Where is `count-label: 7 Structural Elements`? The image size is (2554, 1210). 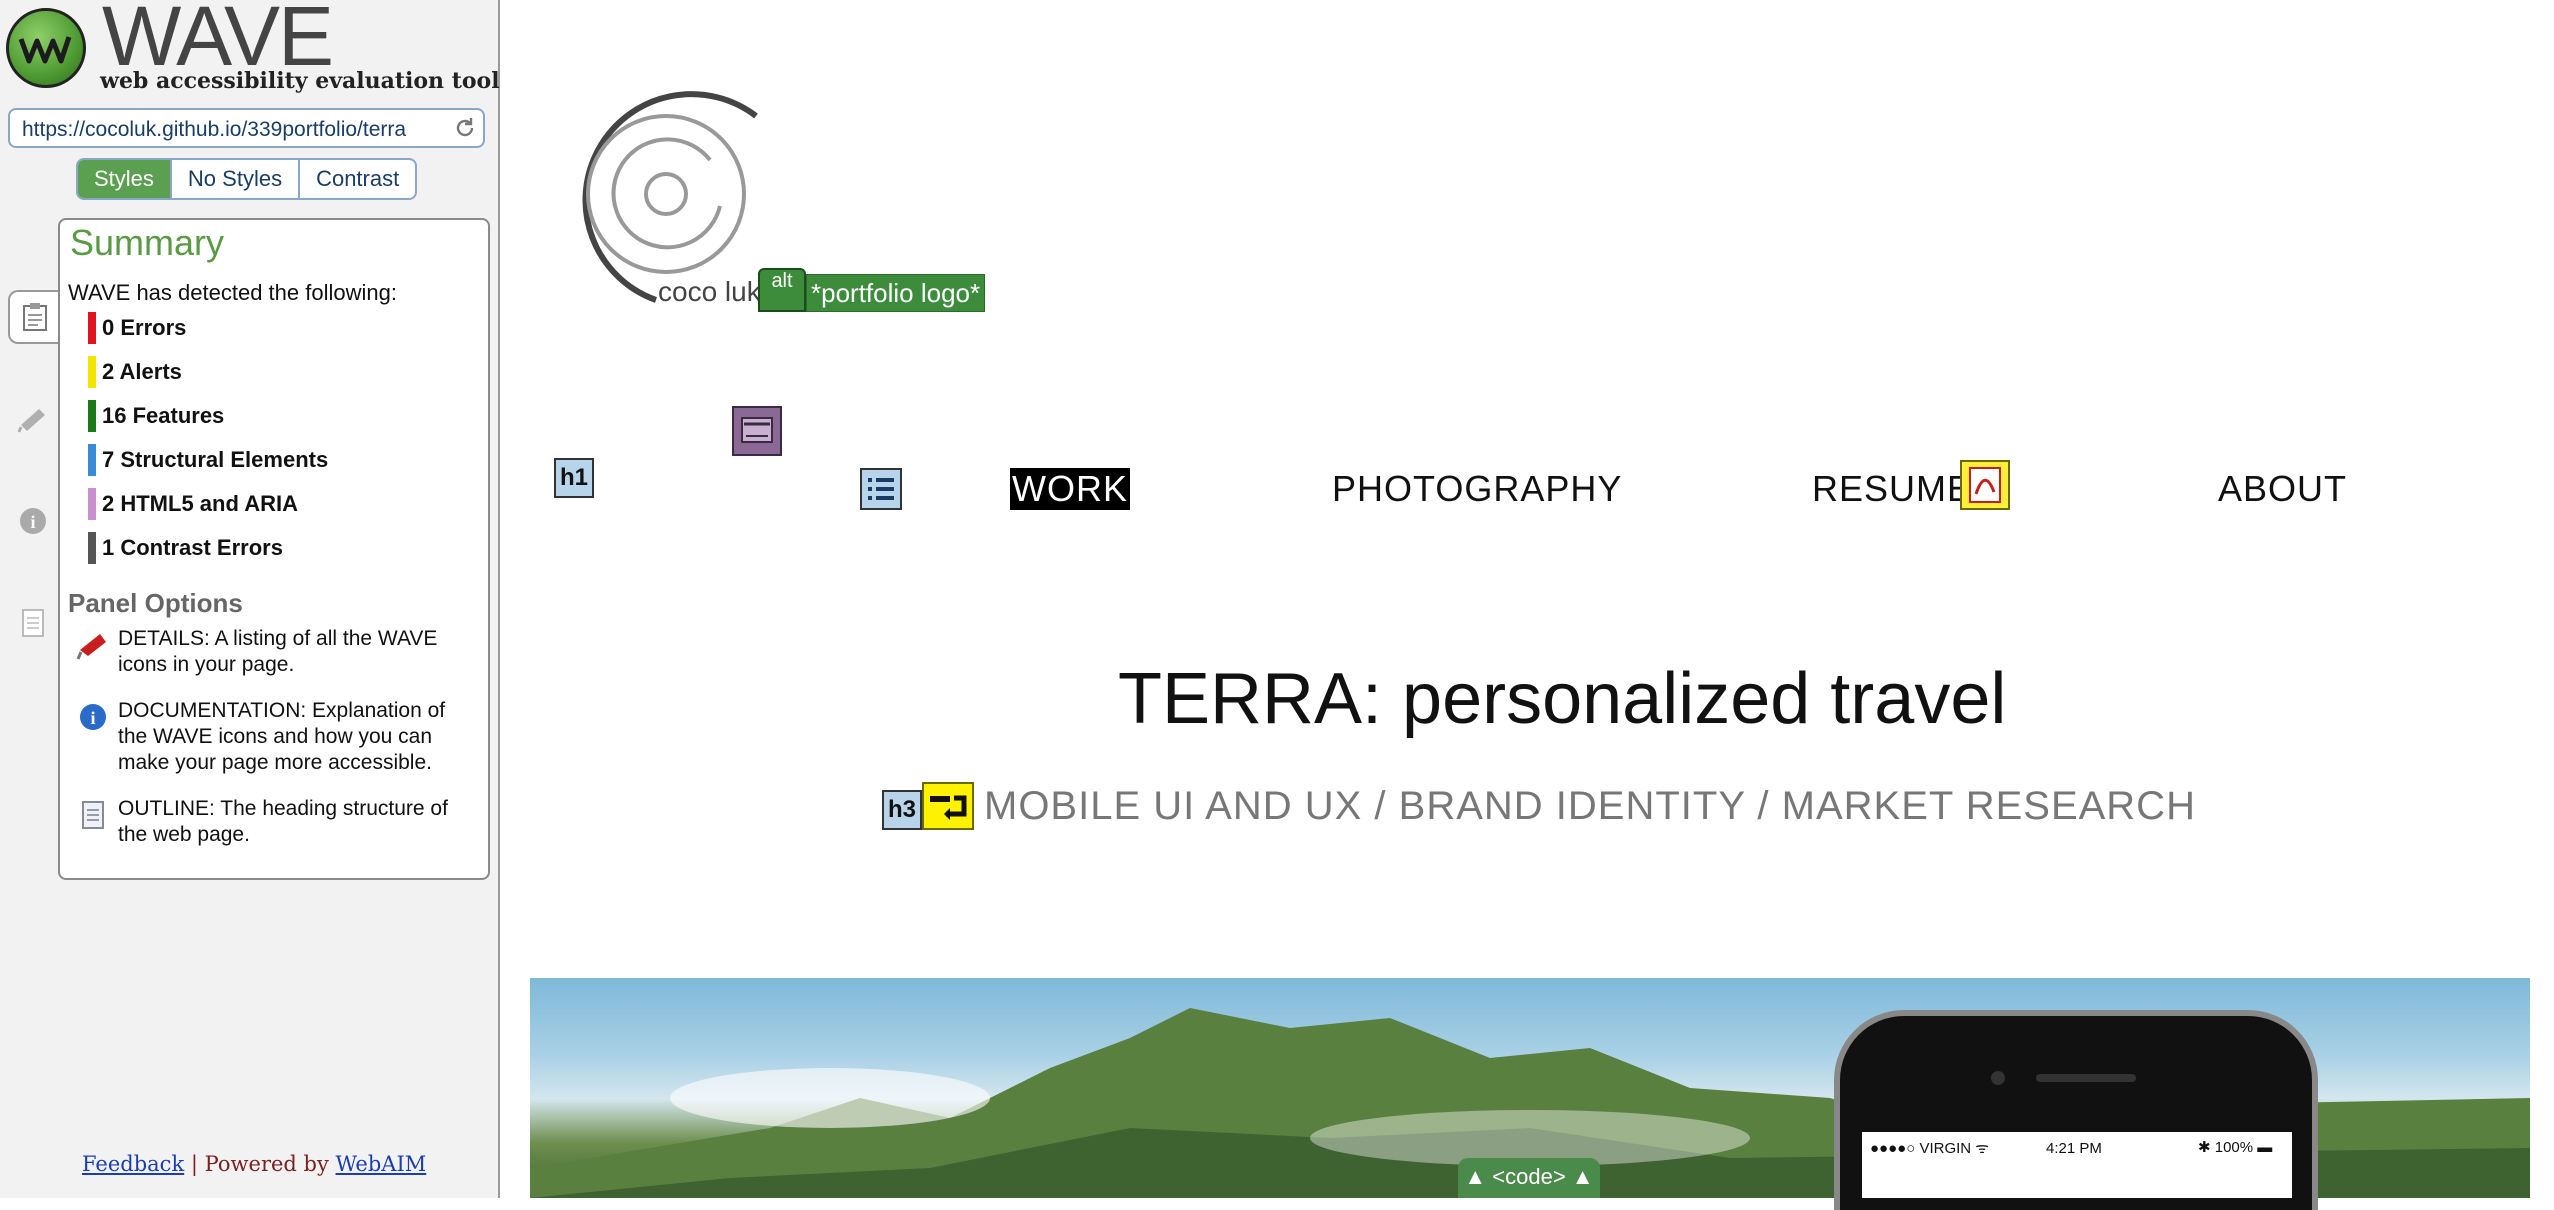 count-label: 7 Structural Elements is located at coordinates (215, 459).